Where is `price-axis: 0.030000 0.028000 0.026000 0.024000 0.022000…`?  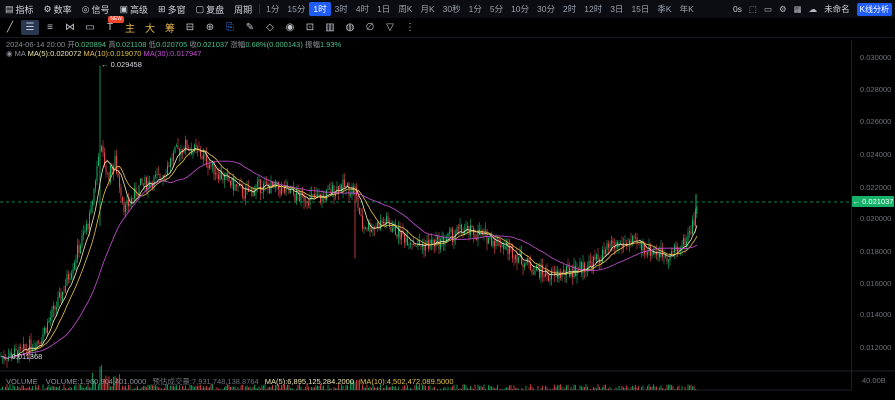
price-axis: 0.030000 0.028000 0.026000 0.024000 0.022000… is located at coordinates (873, 215).